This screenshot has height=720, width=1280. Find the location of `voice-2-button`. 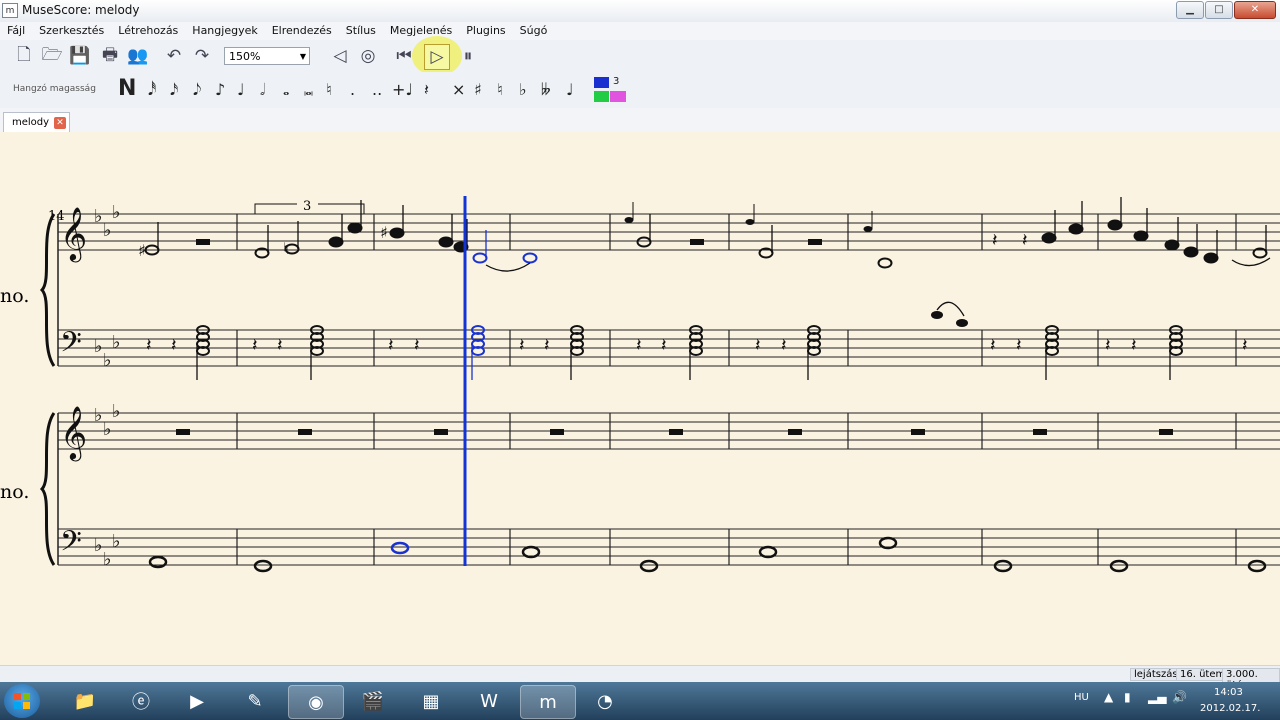

voice-2-button is located at coordinates (601, 96).